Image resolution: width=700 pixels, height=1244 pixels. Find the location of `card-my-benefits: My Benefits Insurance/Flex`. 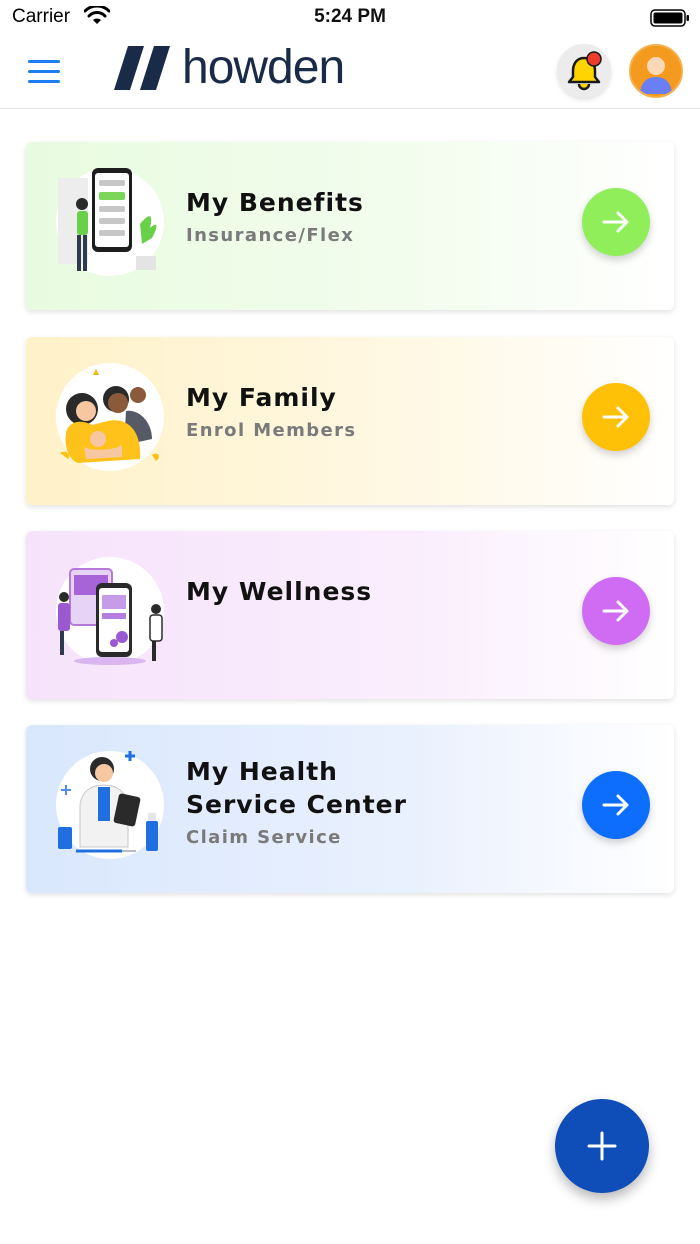

card-my-benefits: My Benefits Insurance/Flex is located at coordinates (350, 226).